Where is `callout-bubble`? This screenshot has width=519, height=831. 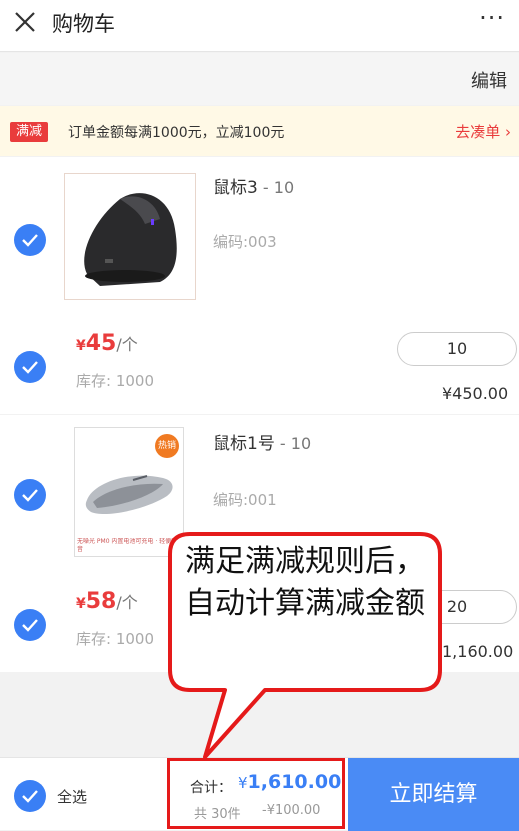
callout-bubble is located at coordinates (305, 645).